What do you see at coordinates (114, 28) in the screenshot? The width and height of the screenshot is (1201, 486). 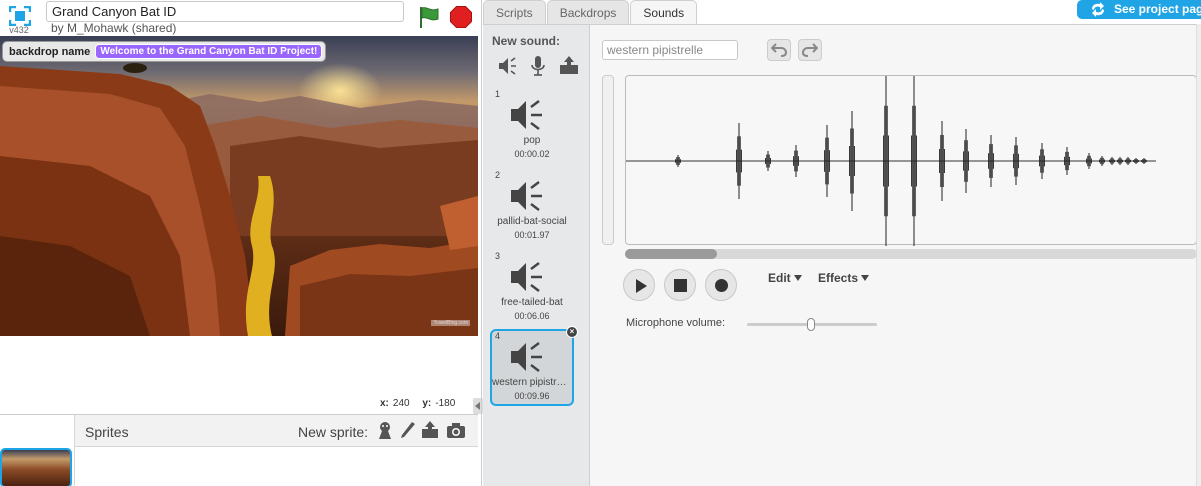 I see `project-byline: by M_Mohawk (shared)` at bounding box center [114, 28].